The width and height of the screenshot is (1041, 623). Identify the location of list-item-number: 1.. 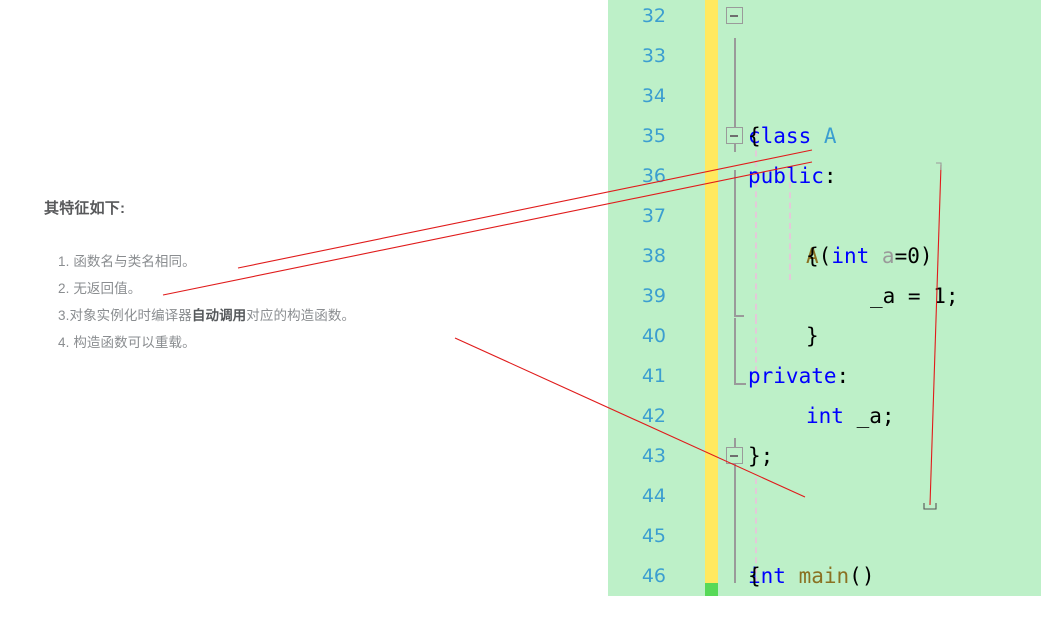
(64, 261).